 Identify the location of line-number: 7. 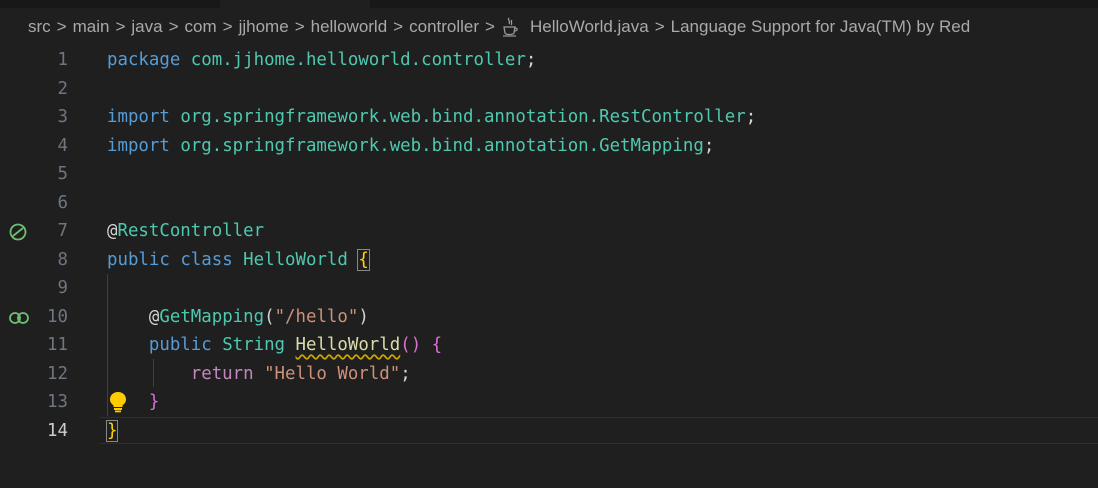
(62, 231).